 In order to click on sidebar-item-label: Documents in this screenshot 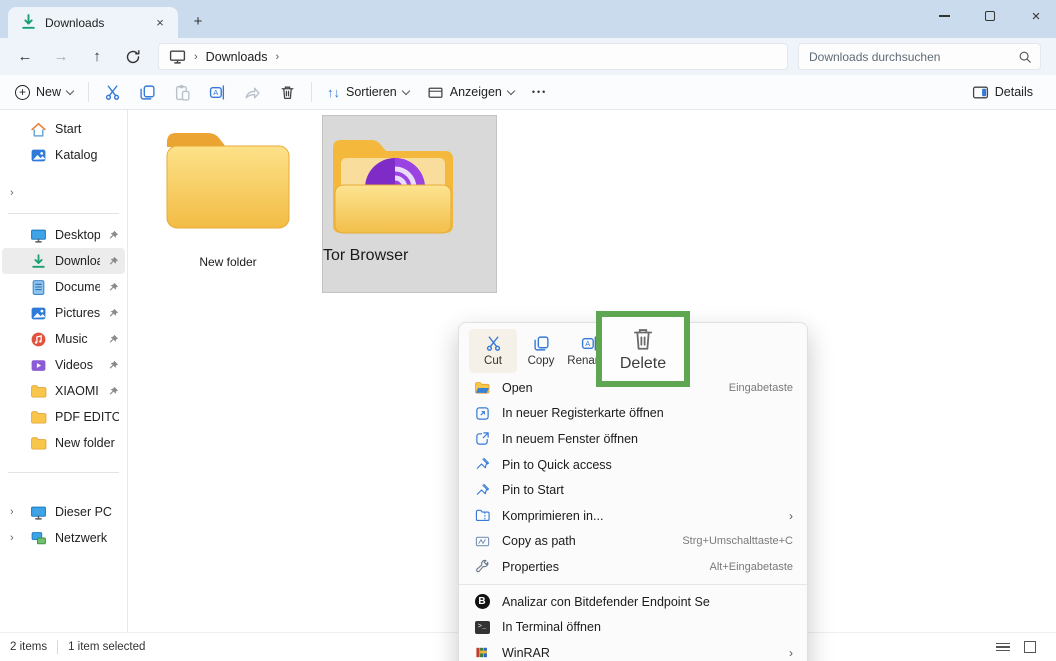, I will do `click(77, 287)`.